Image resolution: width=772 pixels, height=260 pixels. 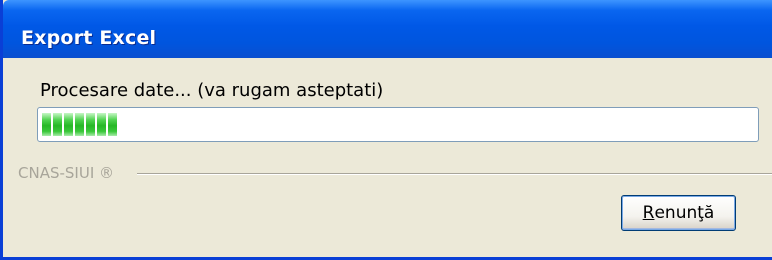 What do you see at coordinates (648, 213) in the screenshot?
I see `cancel-button-mnemonic: R` at bounding box center [648, 213].